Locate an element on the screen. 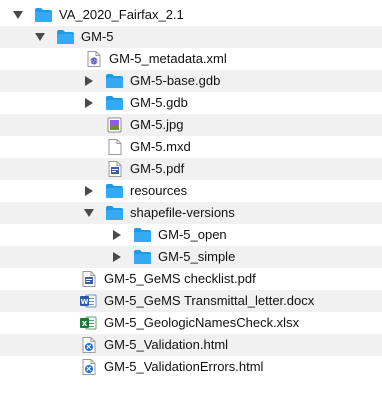 The image size is (382, 404). tree-item-label: GM-5_simple is located at coordinates (197, 256).